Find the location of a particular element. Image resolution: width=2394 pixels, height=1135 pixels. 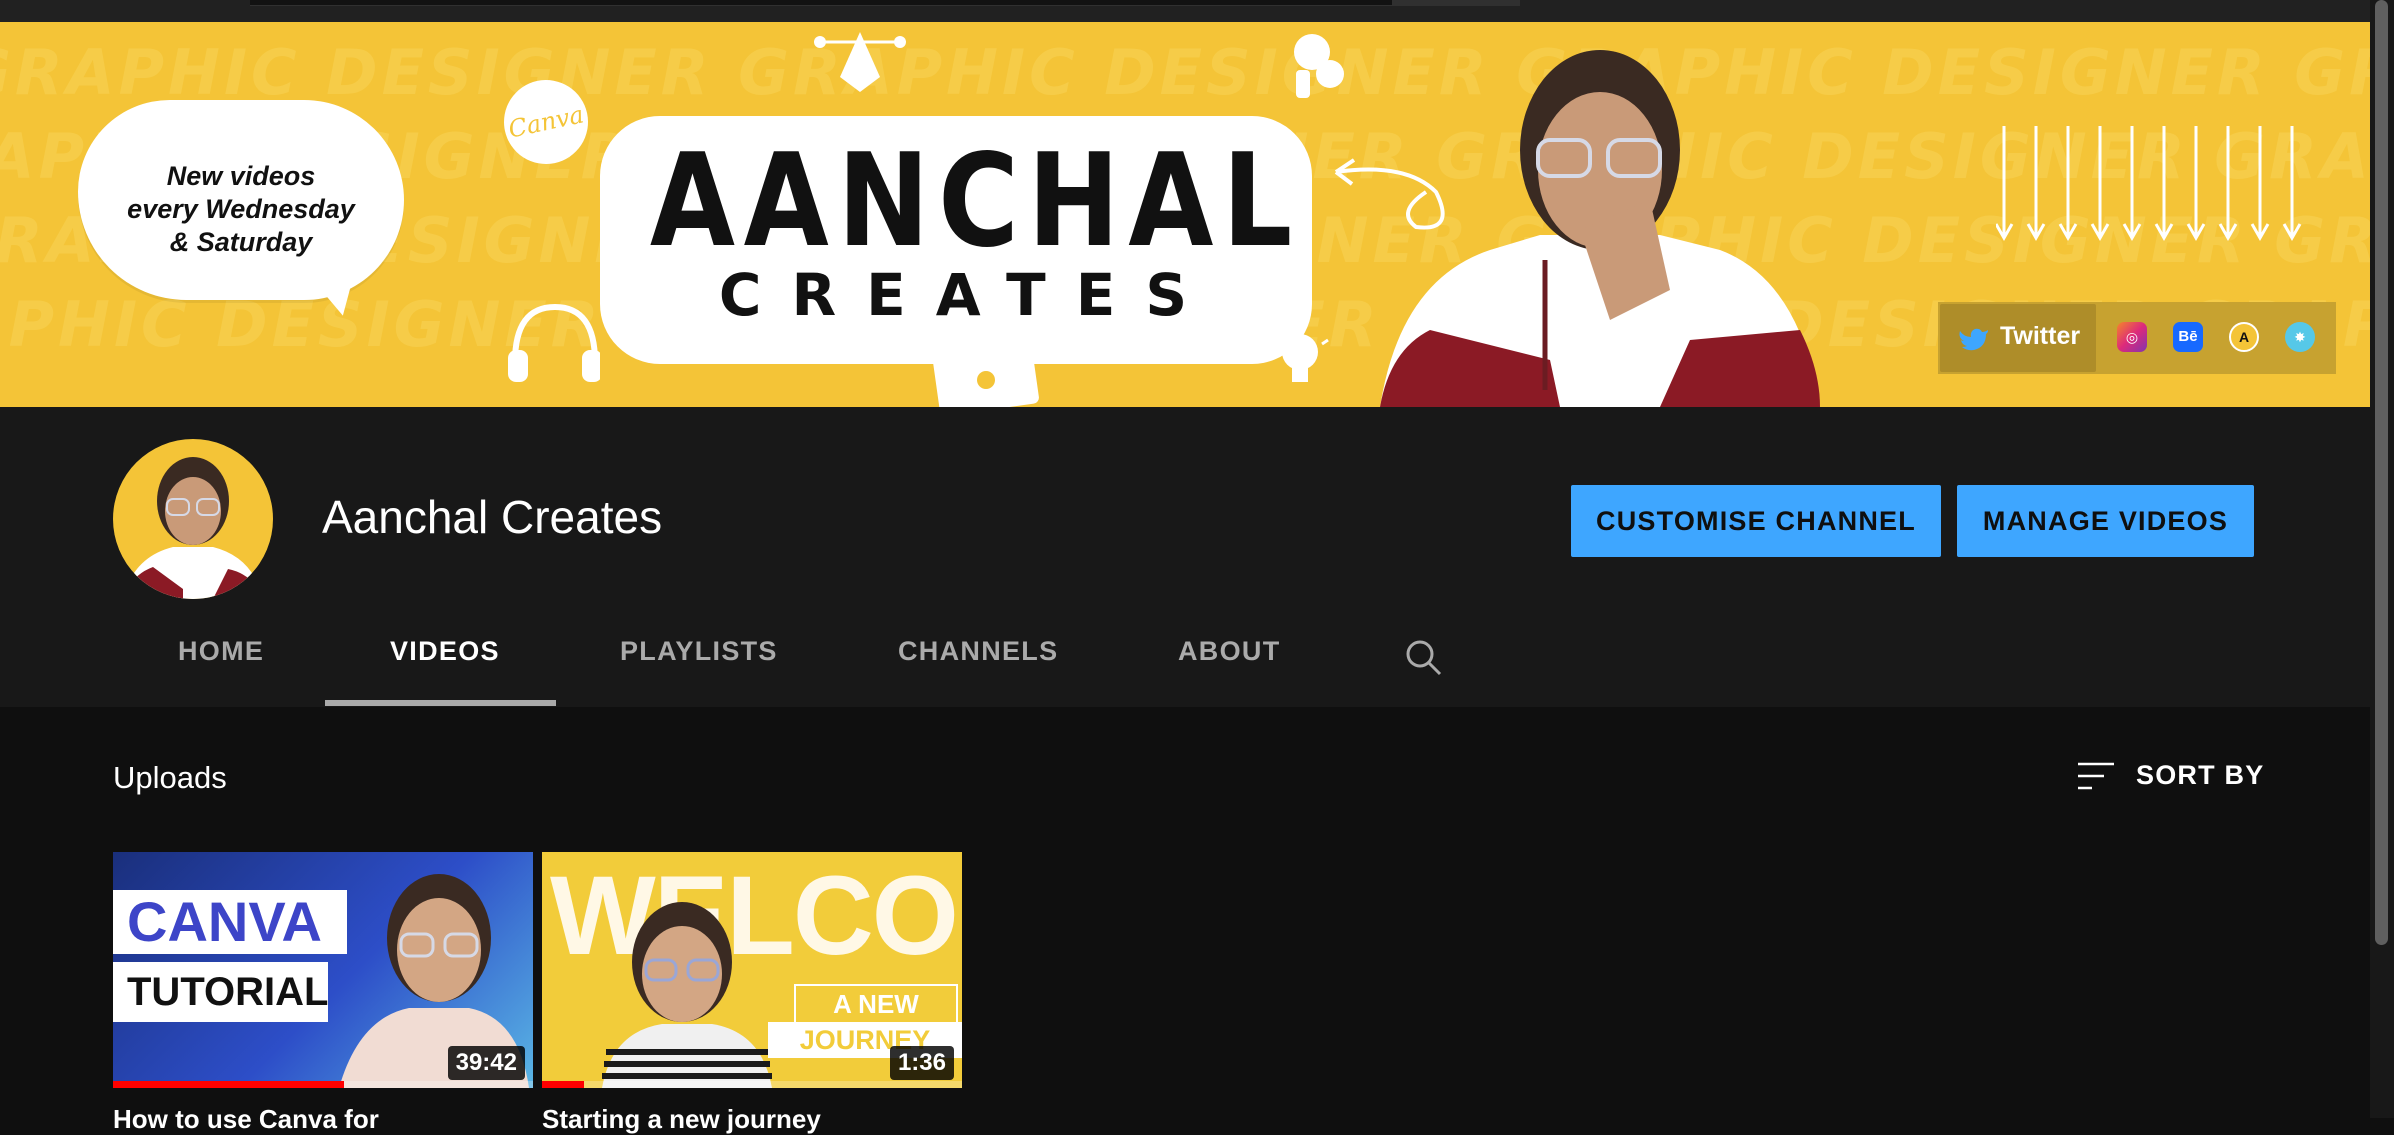

video-duration: 39:42 is located at coordinates (486, 1063).